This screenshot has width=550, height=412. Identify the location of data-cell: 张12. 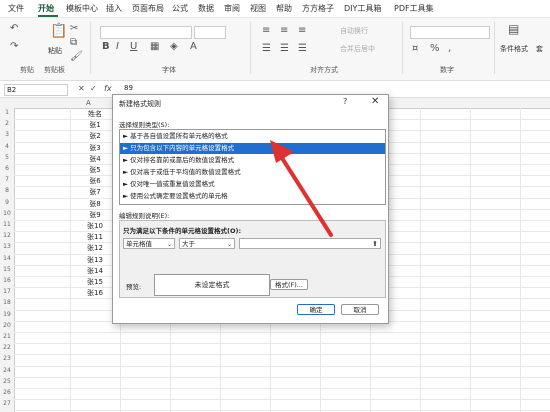
(95, 248).